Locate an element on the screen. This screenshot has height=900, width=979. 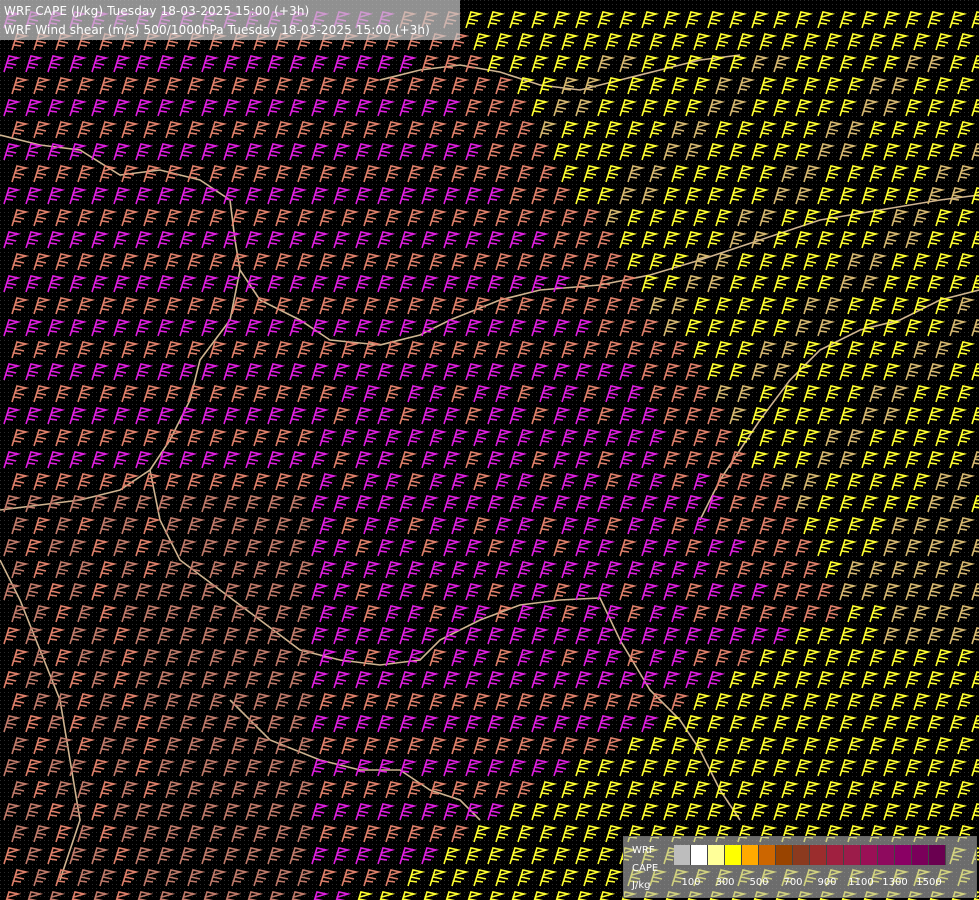
legend-tick: 500 is located at coordinates (759, 882).